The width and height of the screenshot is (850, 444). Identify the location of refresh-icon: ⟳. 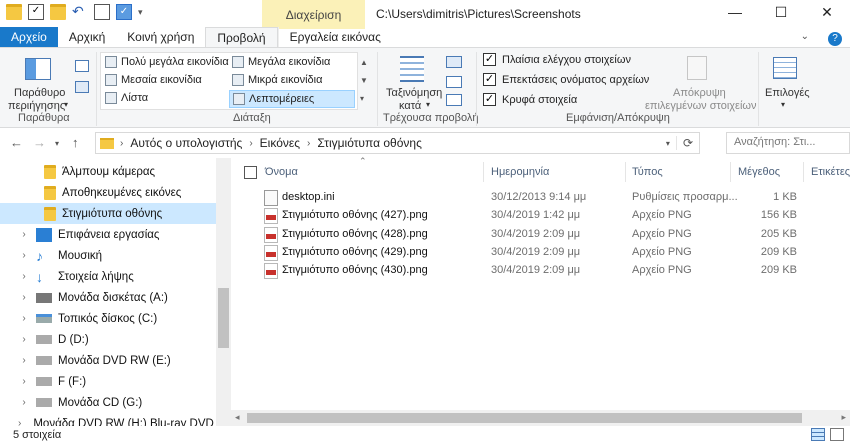
(687, 143).